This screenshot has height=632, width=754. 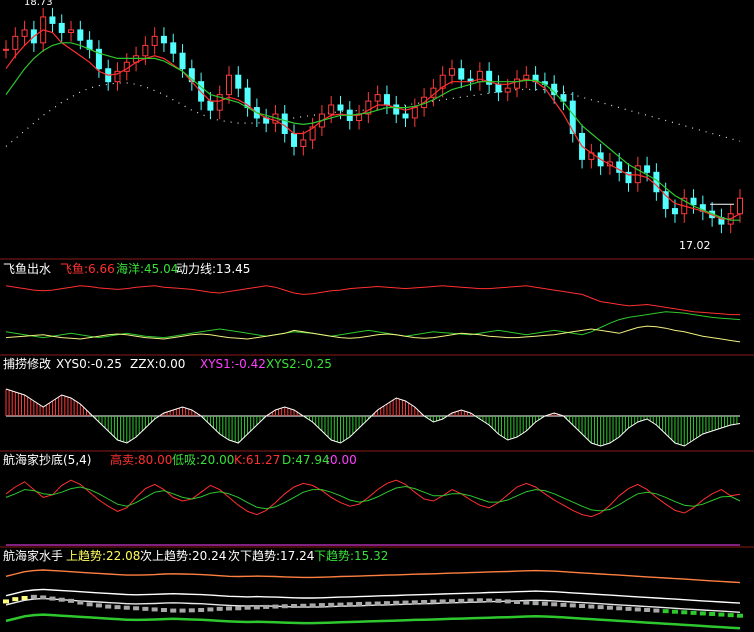 I want to click on dixi-value: 低吸:20.00, so click(x=203, y=460).